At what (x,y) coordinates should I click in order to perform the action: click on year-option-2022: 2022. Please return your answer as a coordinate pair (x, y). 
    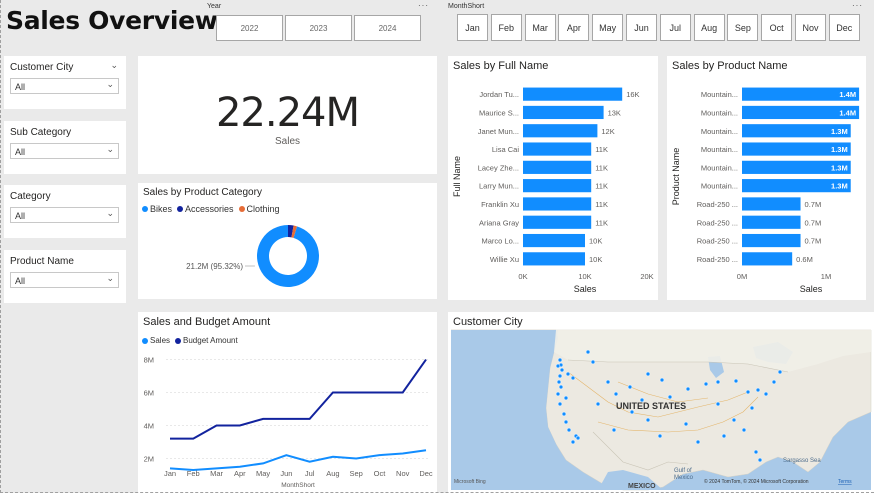
    Looking at the image, I should click on (249, 28).